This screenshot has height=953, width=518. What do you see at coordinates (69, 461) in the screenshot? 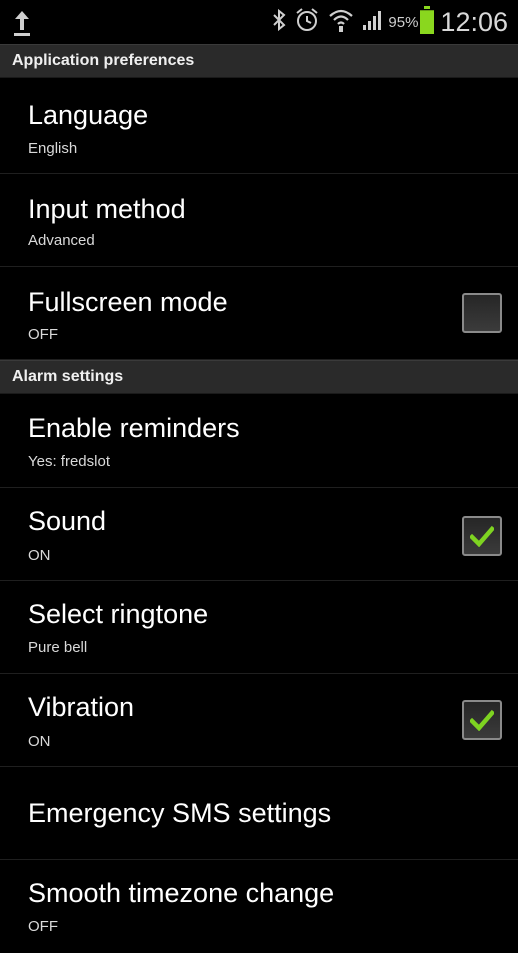
I see `pref-summary: Yes: fredslot` at bounding box center [69, 461].